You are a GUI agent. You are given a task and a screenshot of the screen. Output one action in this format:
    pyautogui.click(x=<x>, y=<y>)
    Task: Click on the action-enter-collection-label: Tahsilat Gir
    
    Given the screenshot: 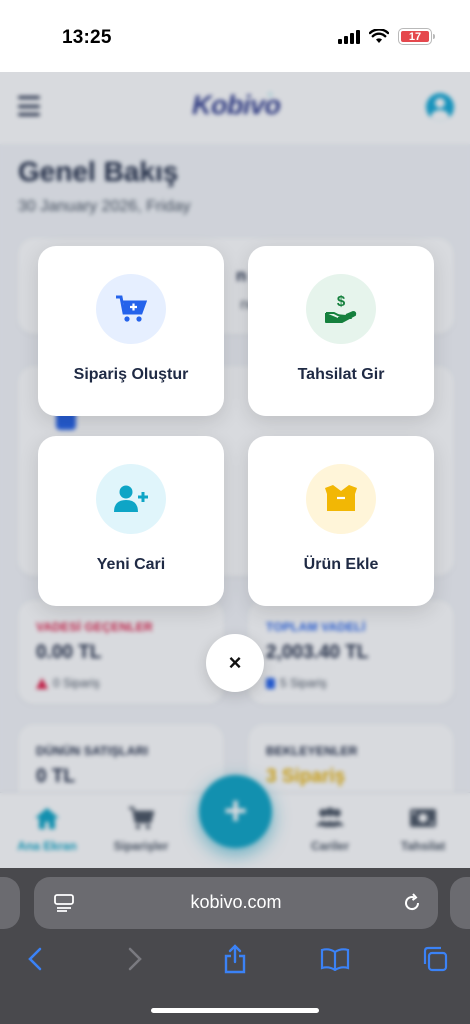 What is the action you would take?
    pyautogui.click(x=341, y=374)
    